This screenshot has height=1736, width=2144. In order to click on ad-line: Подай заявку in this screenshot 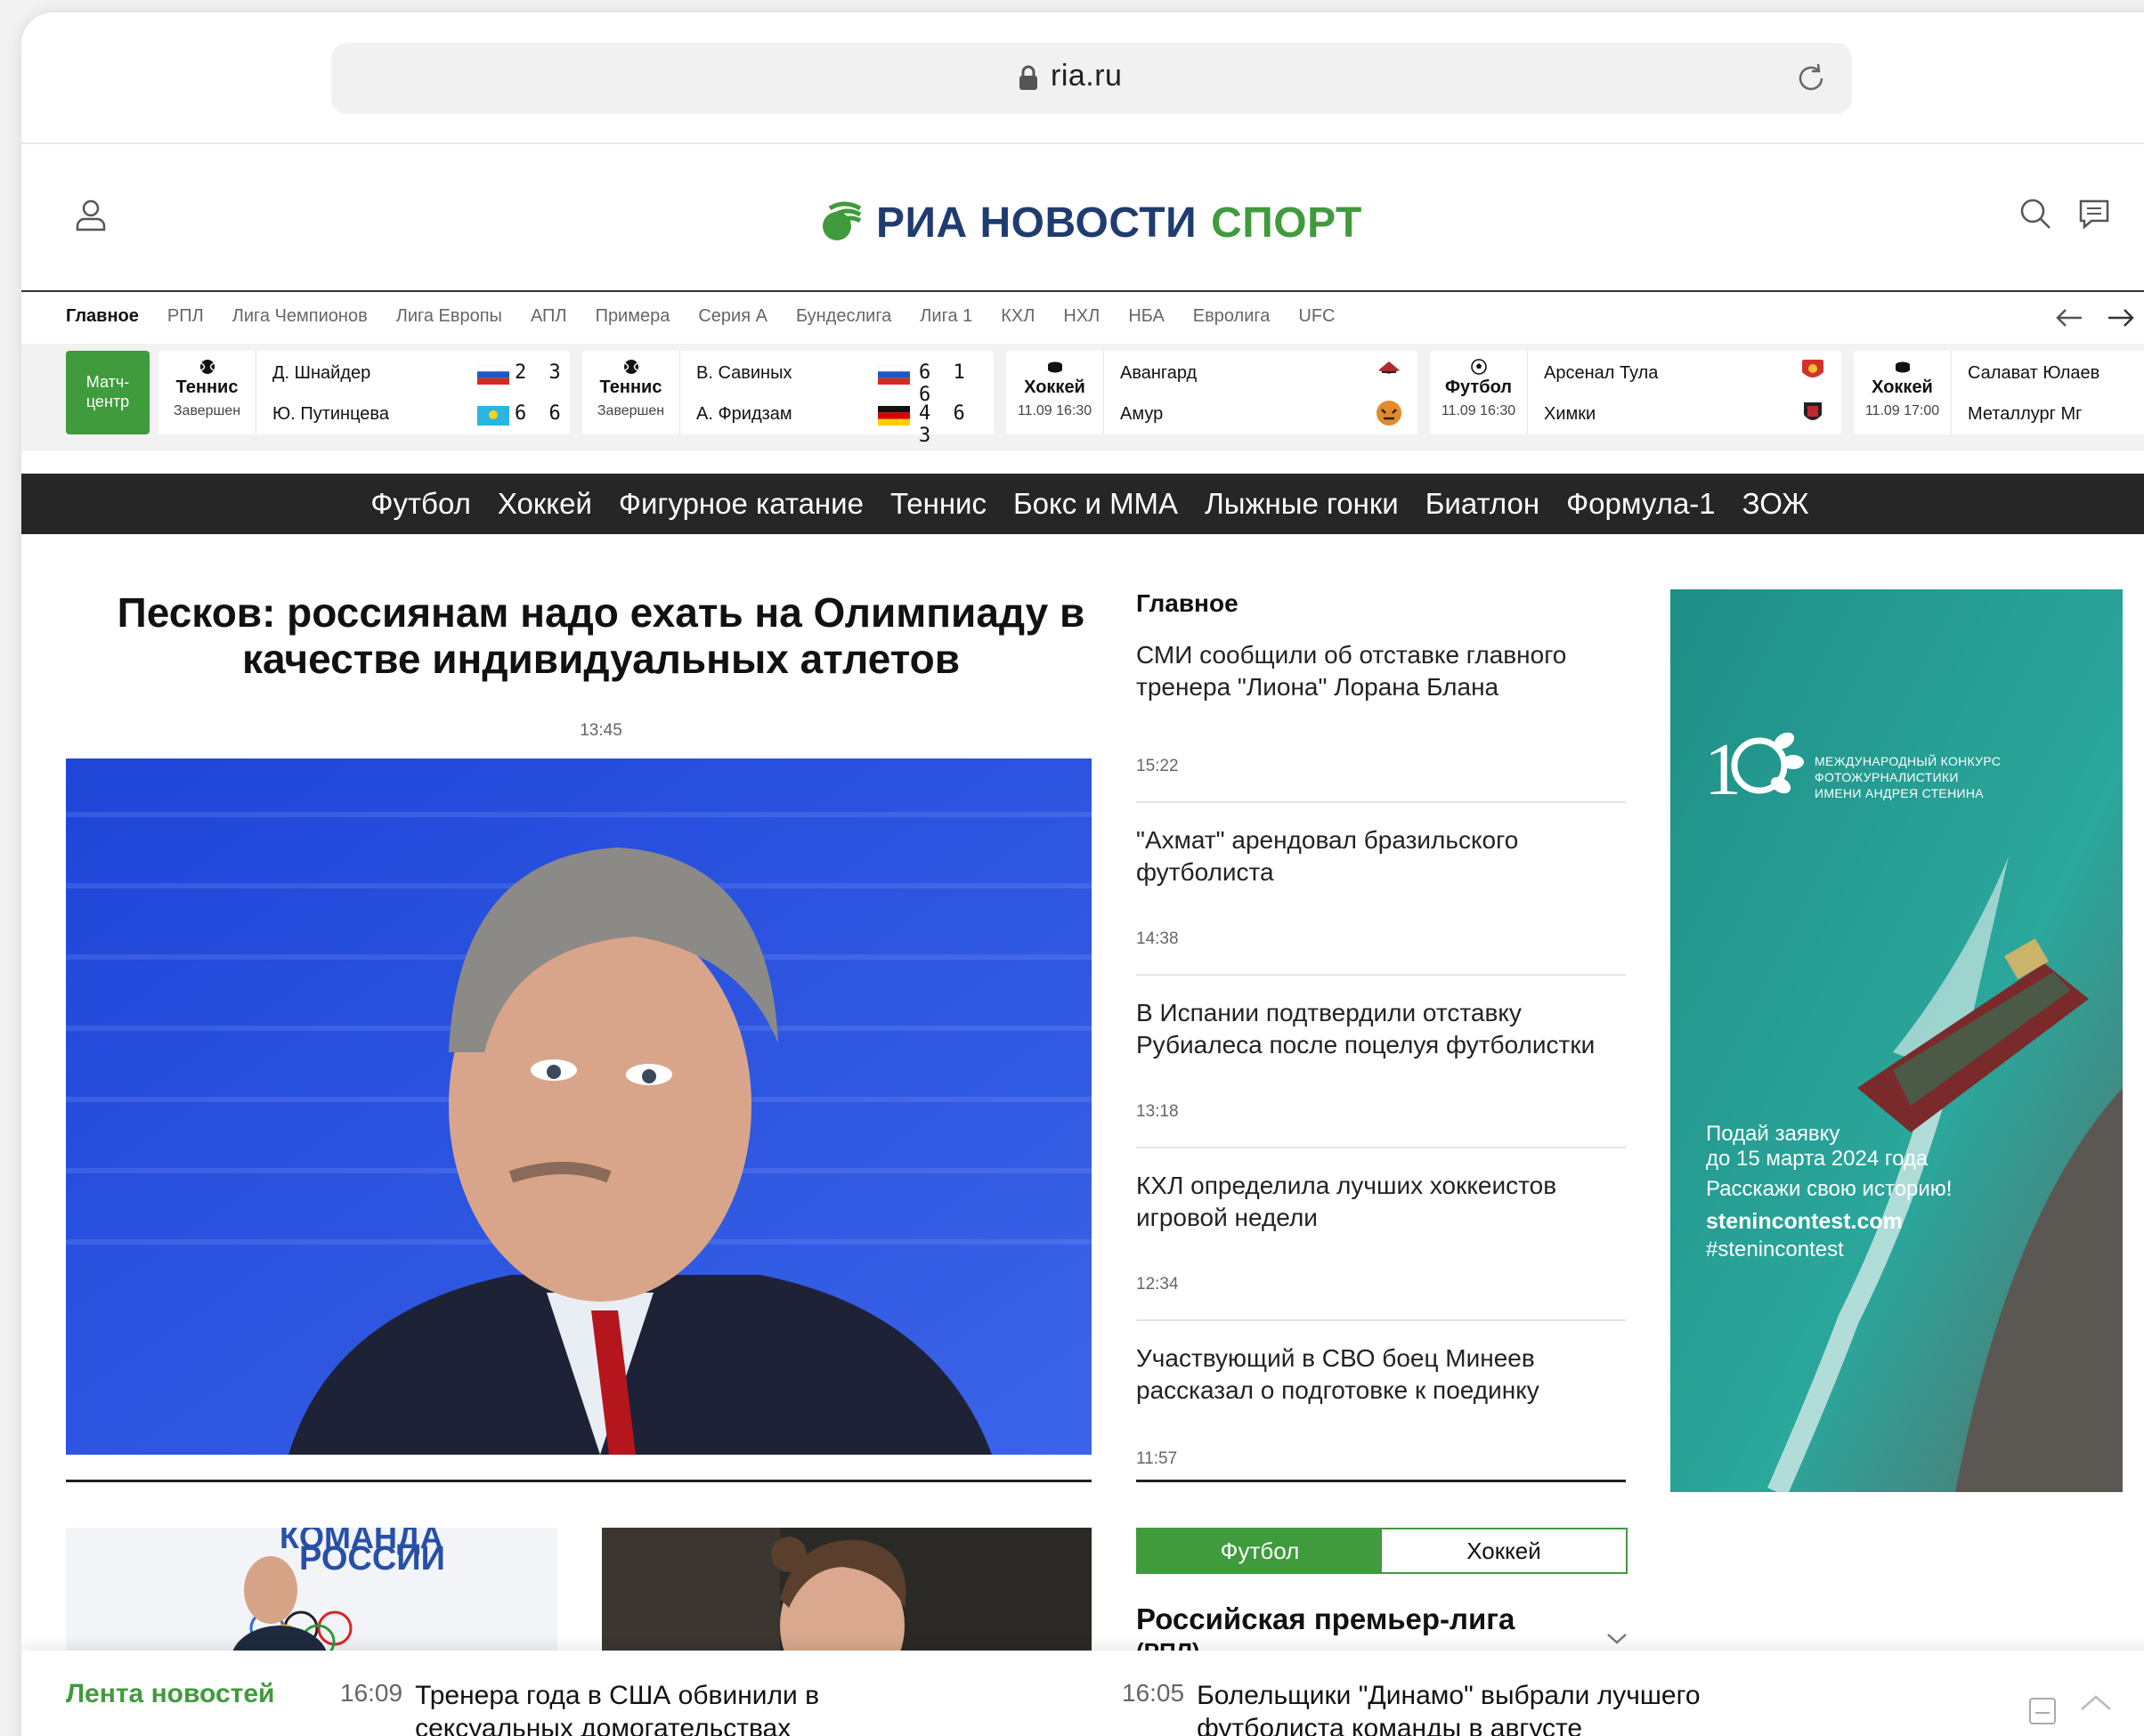, I will do `click(1773, 1134)`.